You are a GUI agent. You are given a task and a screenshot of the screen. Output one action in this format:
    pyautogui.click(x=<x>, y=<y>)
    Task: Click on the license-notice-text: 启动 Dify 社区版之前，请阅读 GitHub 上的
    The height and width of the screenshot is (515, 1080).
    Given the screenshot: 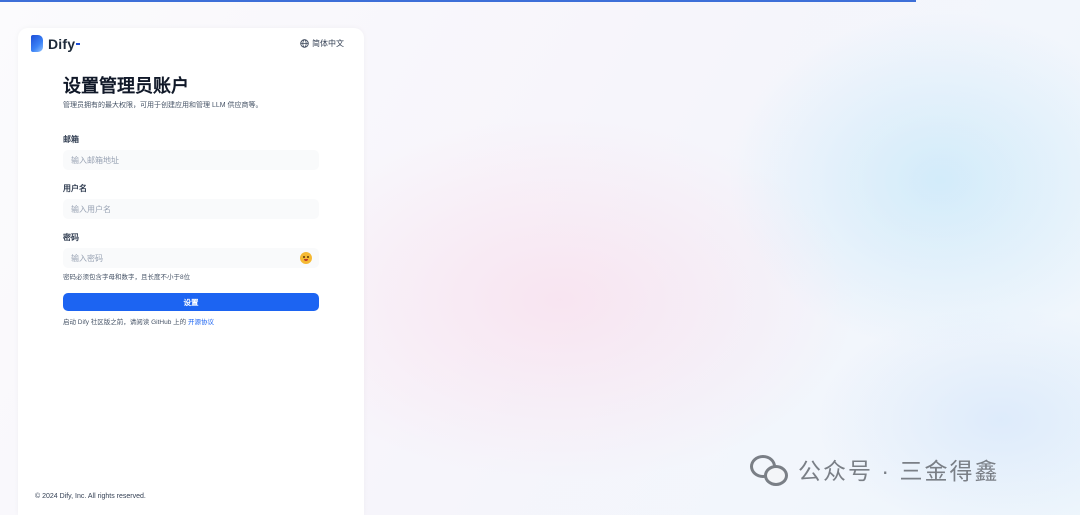 What is the action you would take?
    pyautogui.click(x=125, y=322)
    